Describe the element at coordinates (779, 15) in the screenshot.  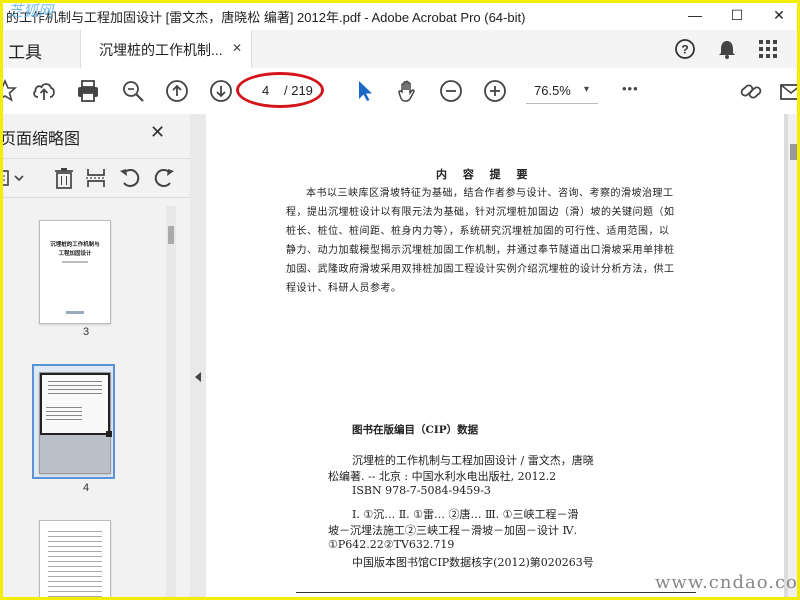
I see `close-window-button: ✕` at that location.